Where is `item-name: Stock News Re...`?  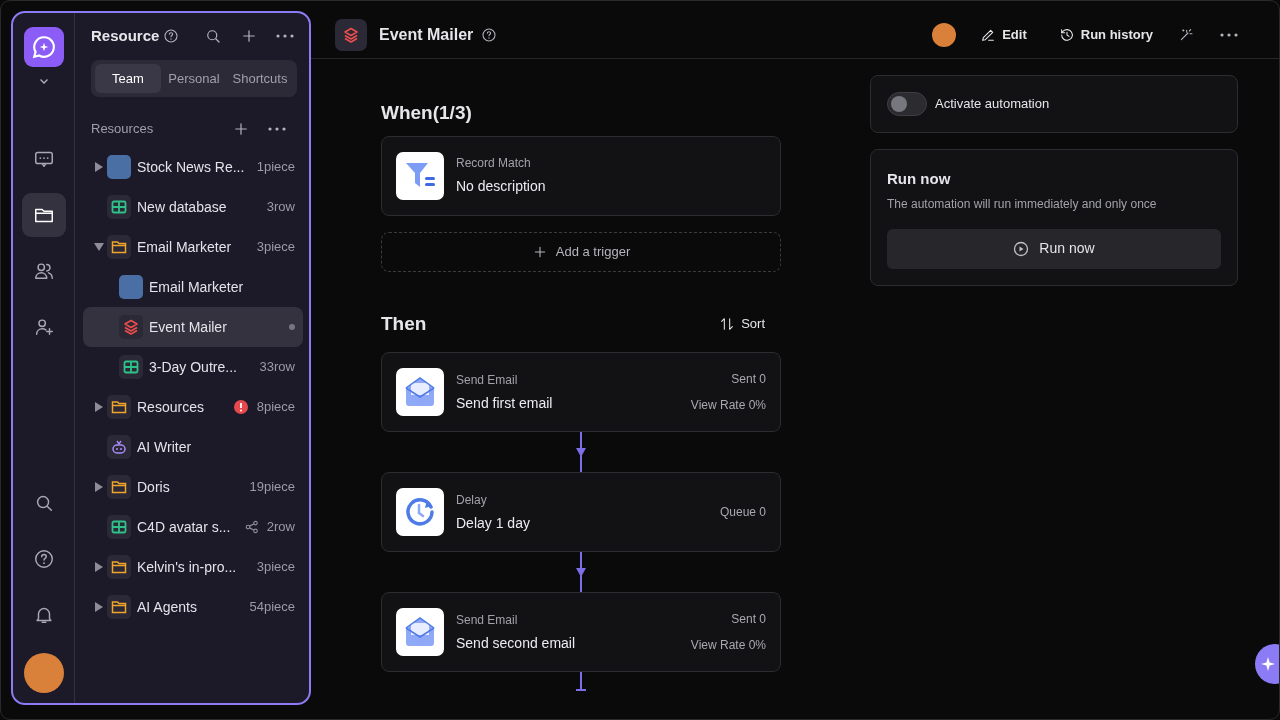
item-name: Stock News Re... is located at coordinates (191, 167).